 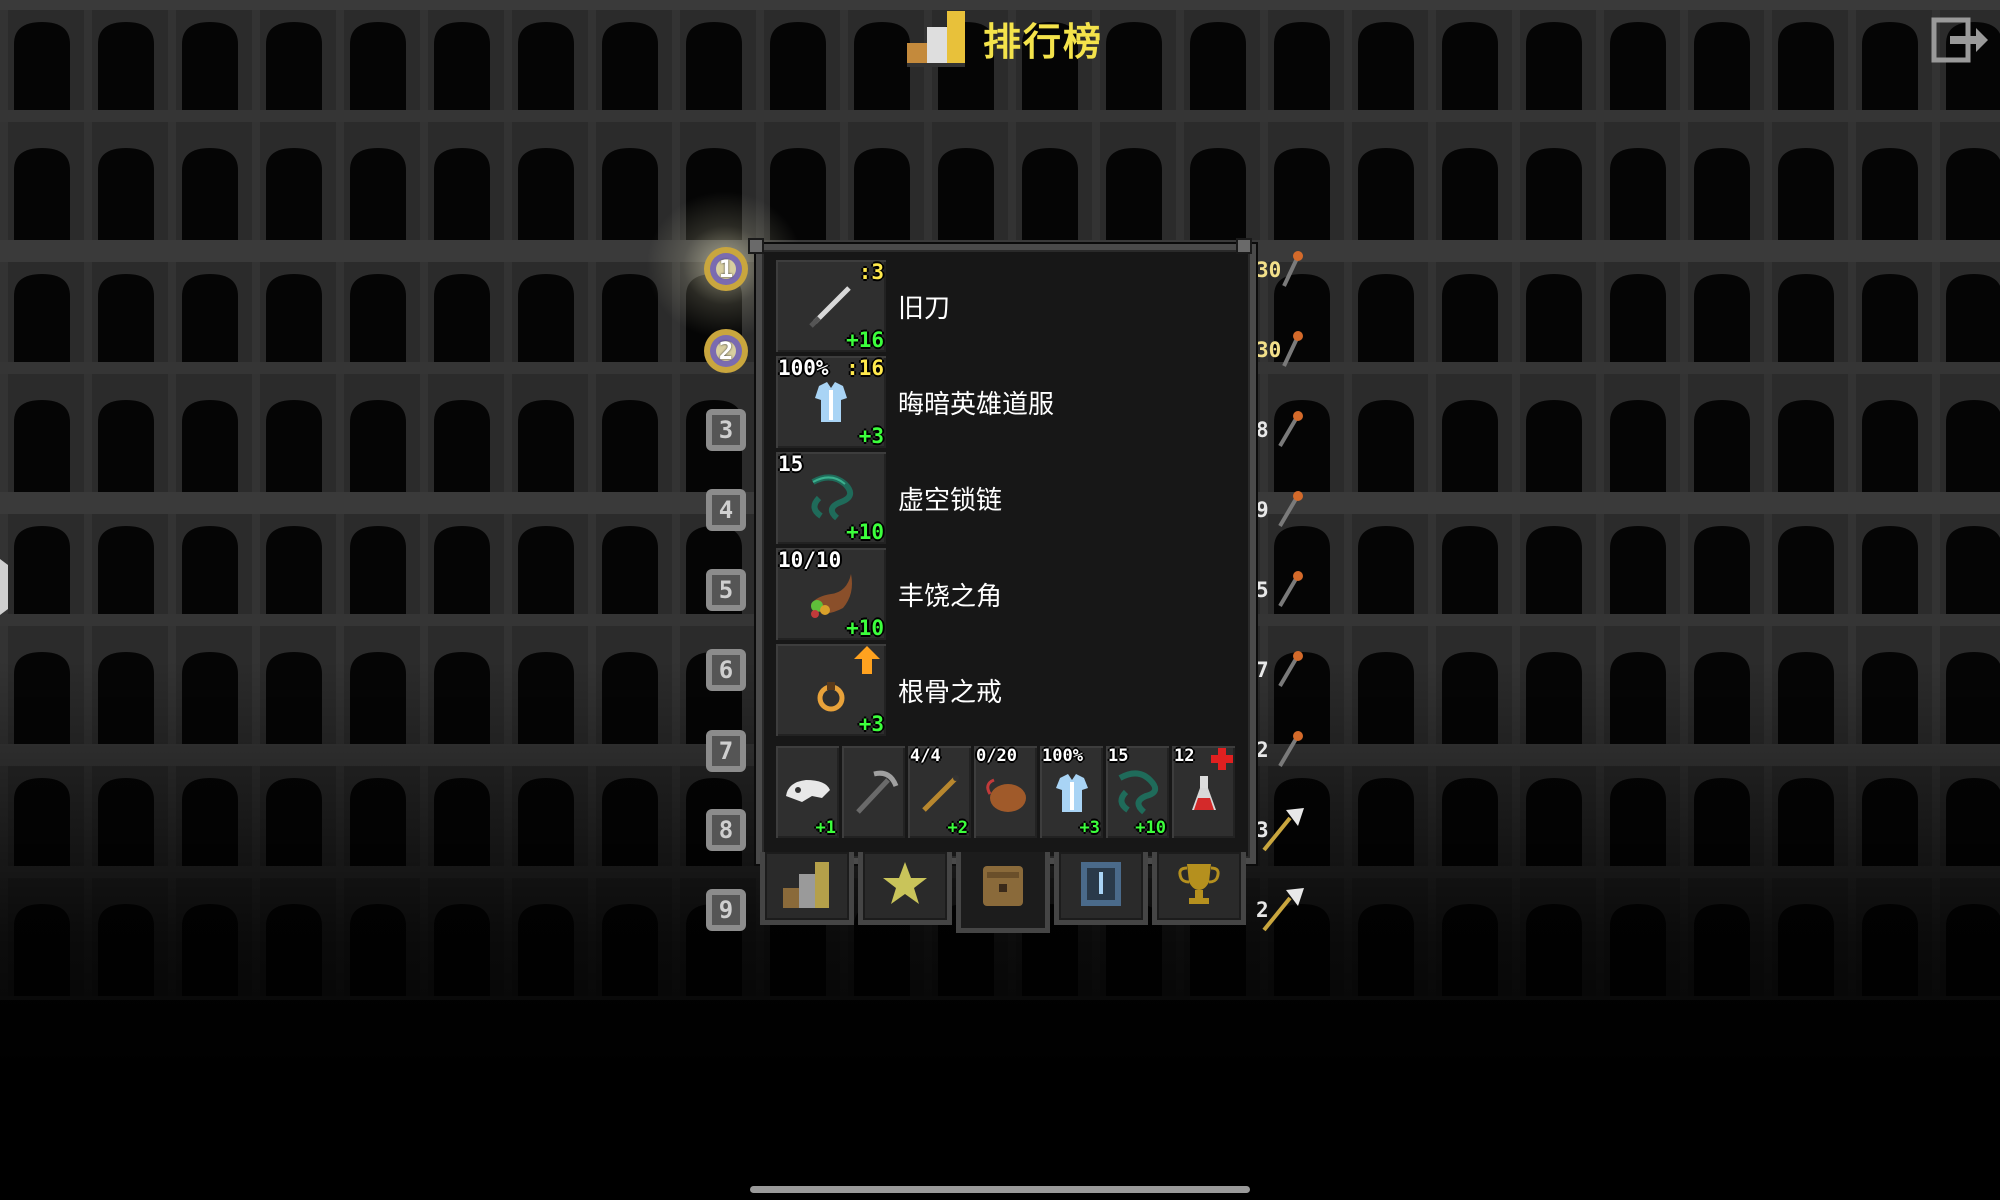 I want to click on score-icon: 3, so click(x=1278, y=830).